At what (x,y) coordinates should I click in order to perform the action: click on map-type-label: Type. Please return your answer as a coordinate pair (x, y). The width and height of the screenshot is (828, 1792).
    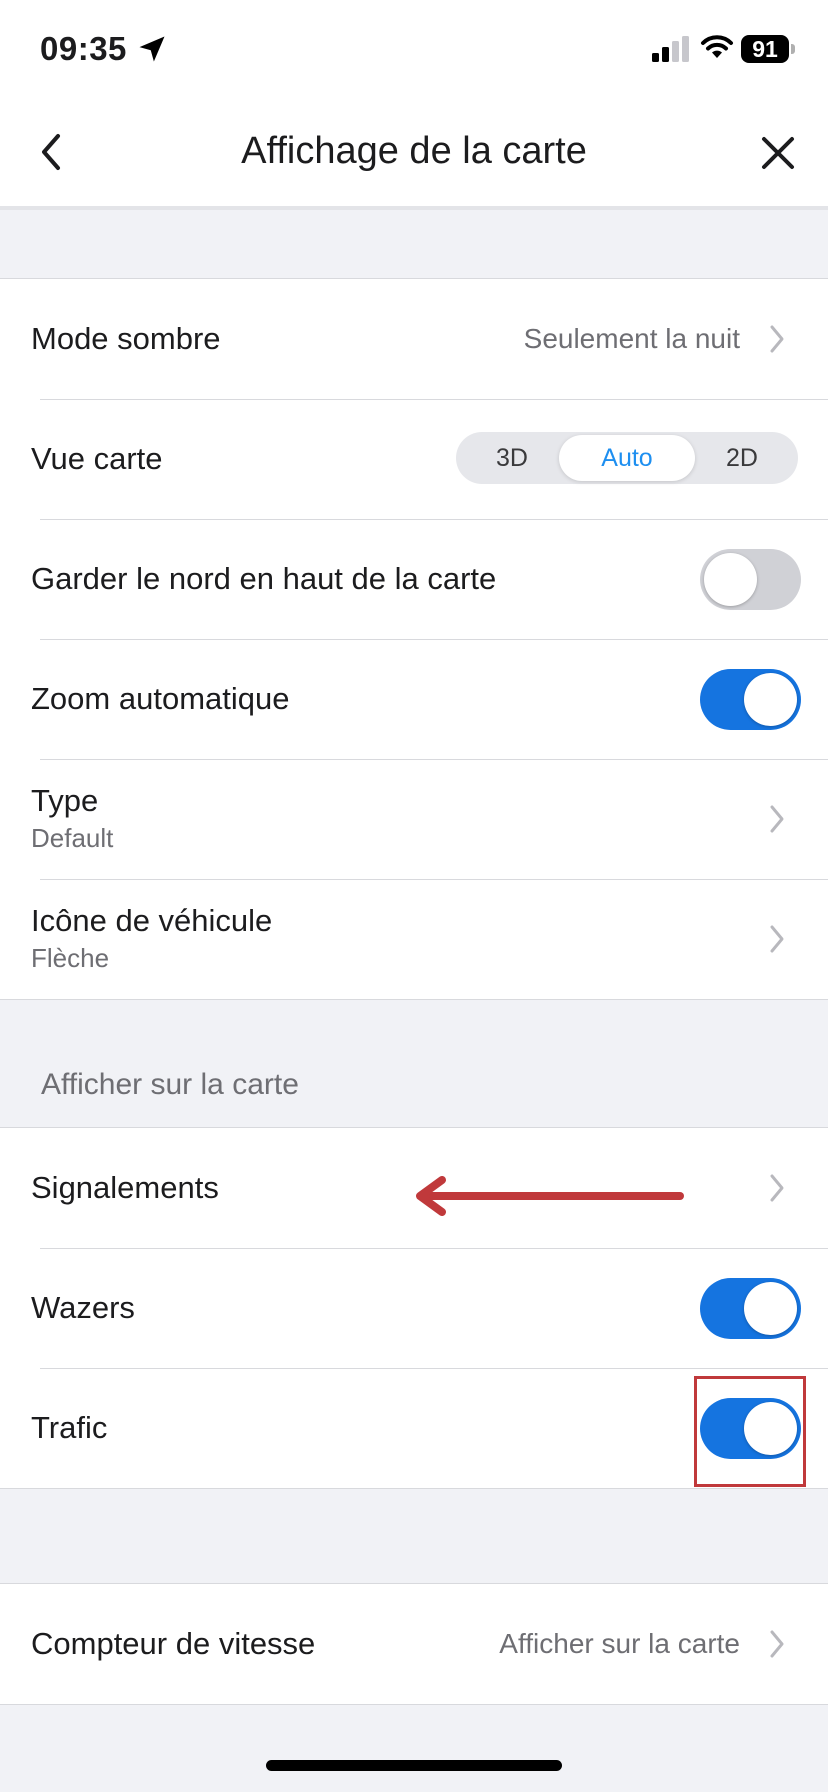
    Looking at the image, I should click on (65, 800).